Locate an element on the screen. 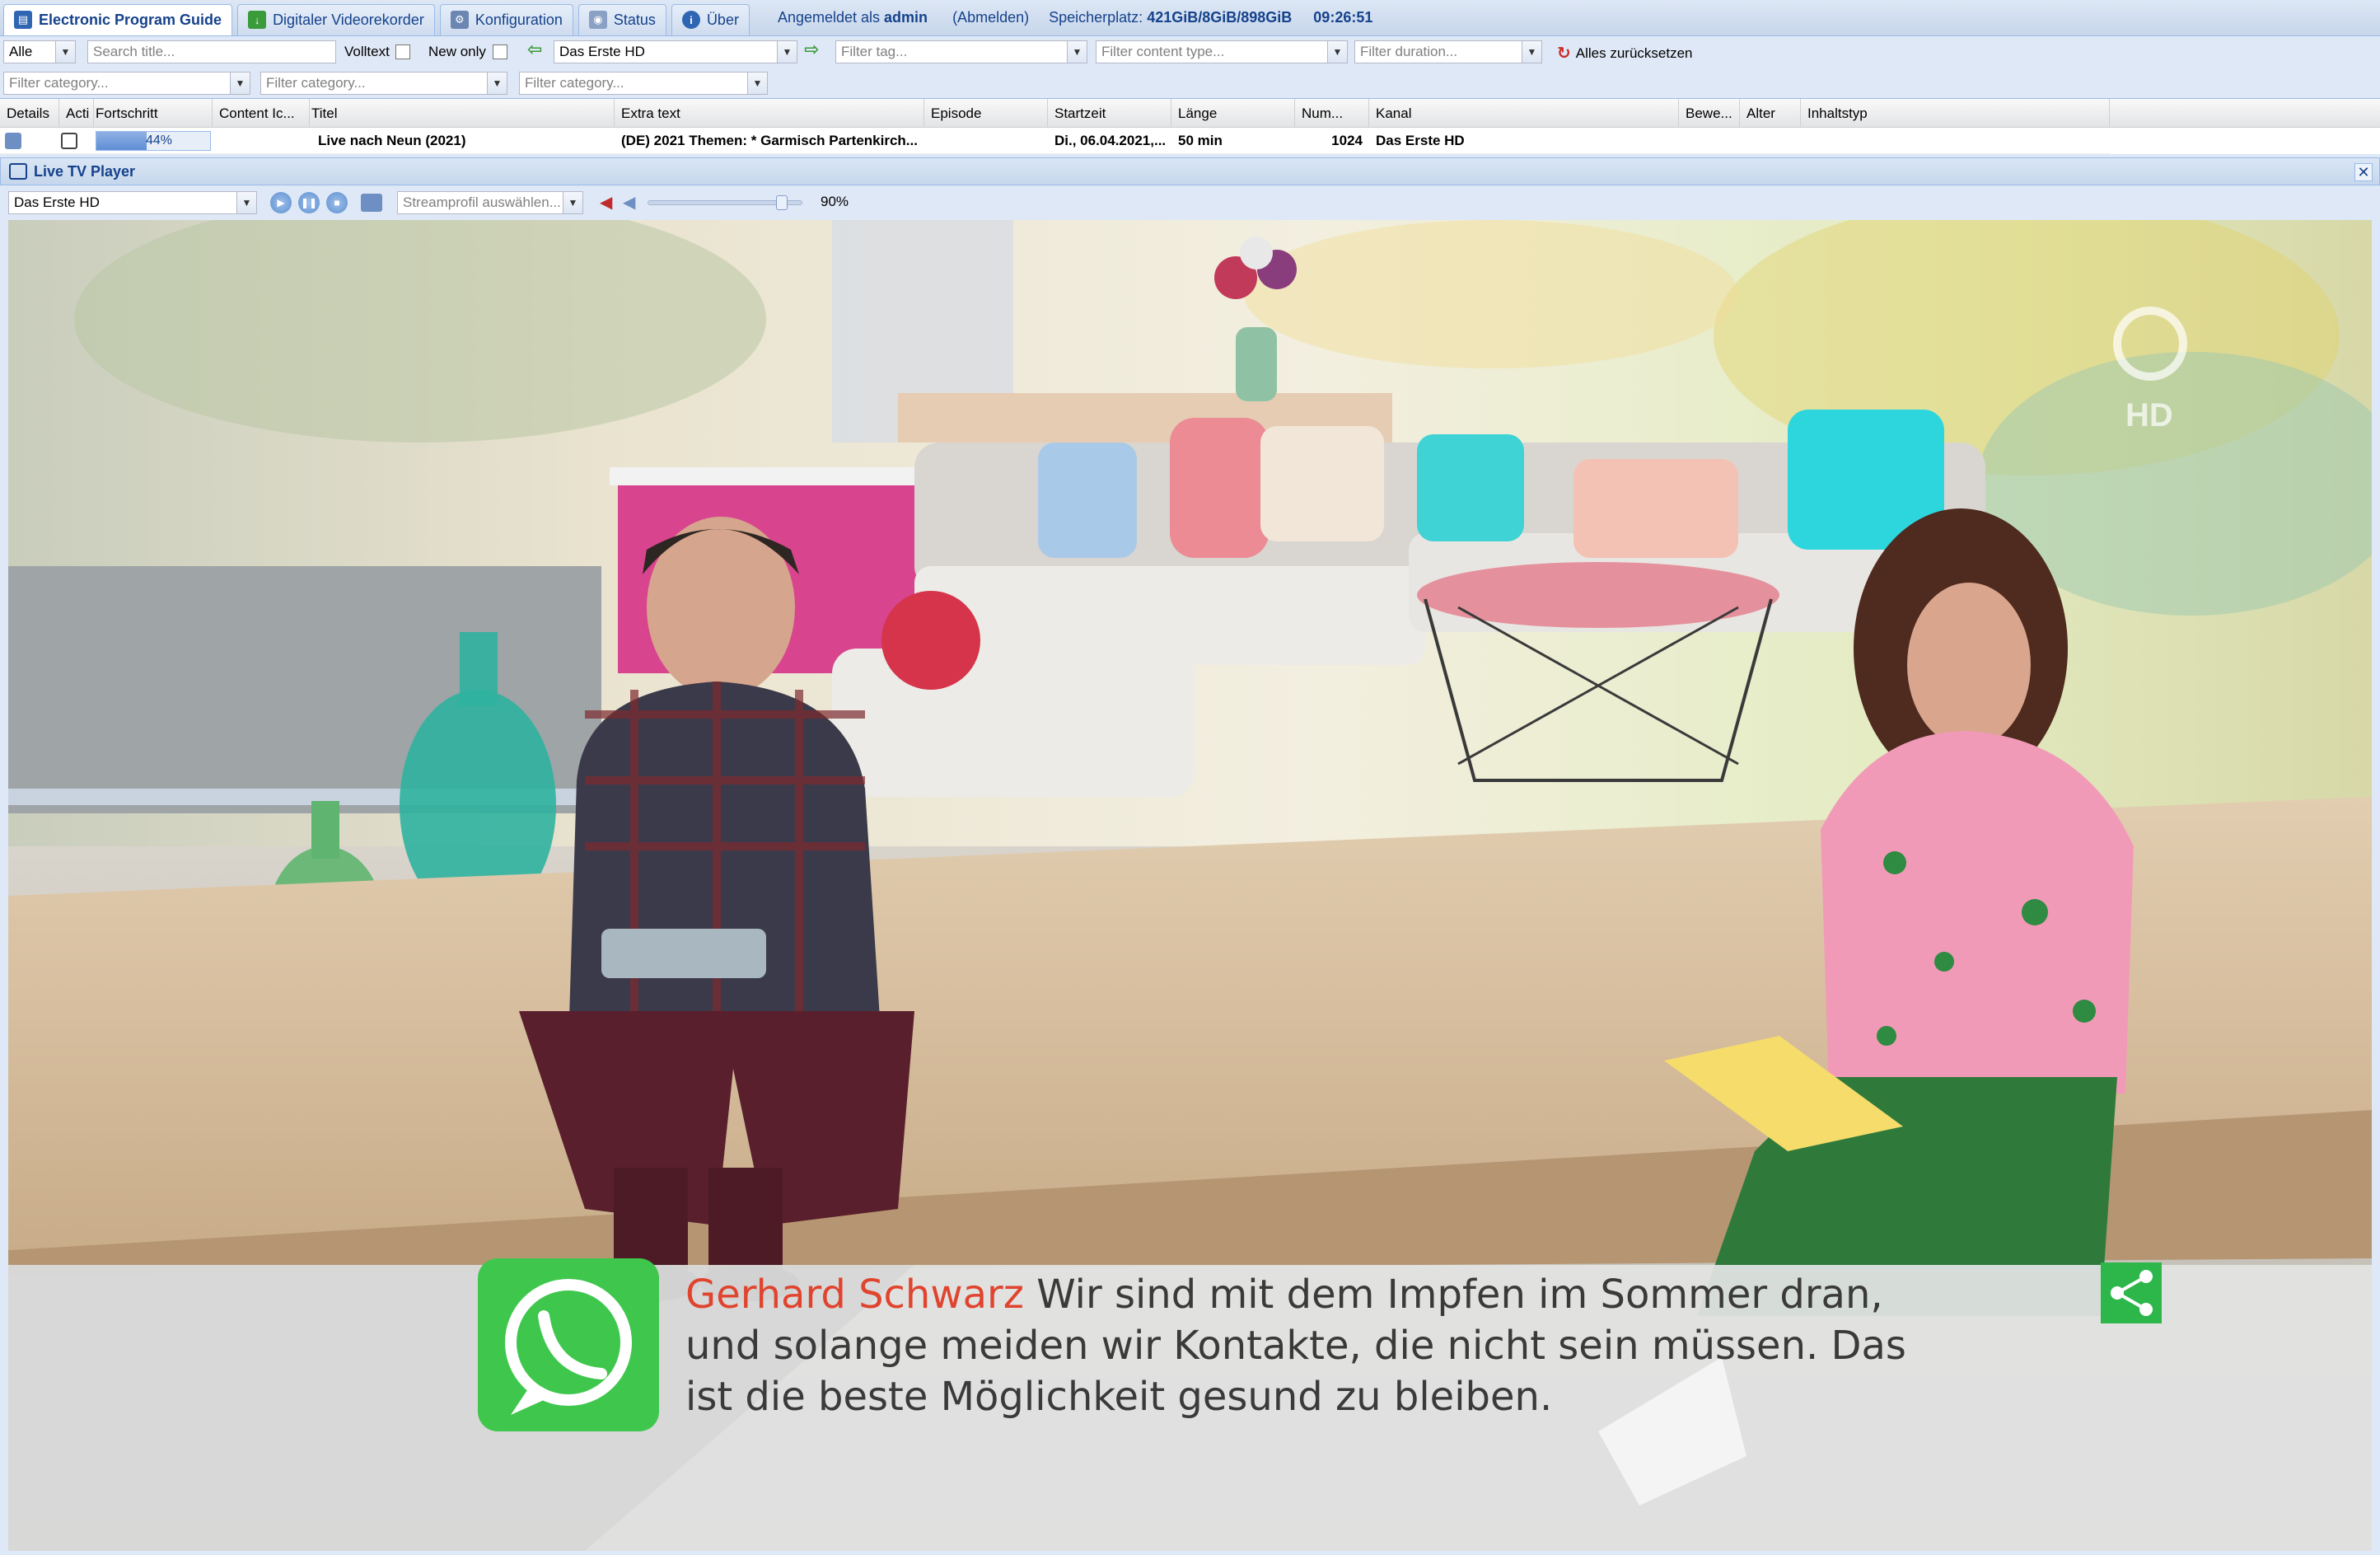 The image size is (2380, 1555). new-only-label: New only is located at coordinates (457, 51).